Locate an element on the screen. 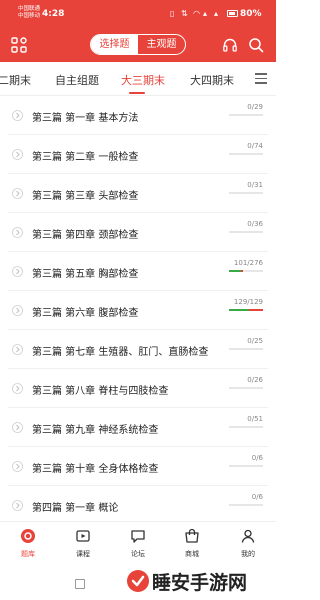  watermark-logo is located at coordinates (138, 581).